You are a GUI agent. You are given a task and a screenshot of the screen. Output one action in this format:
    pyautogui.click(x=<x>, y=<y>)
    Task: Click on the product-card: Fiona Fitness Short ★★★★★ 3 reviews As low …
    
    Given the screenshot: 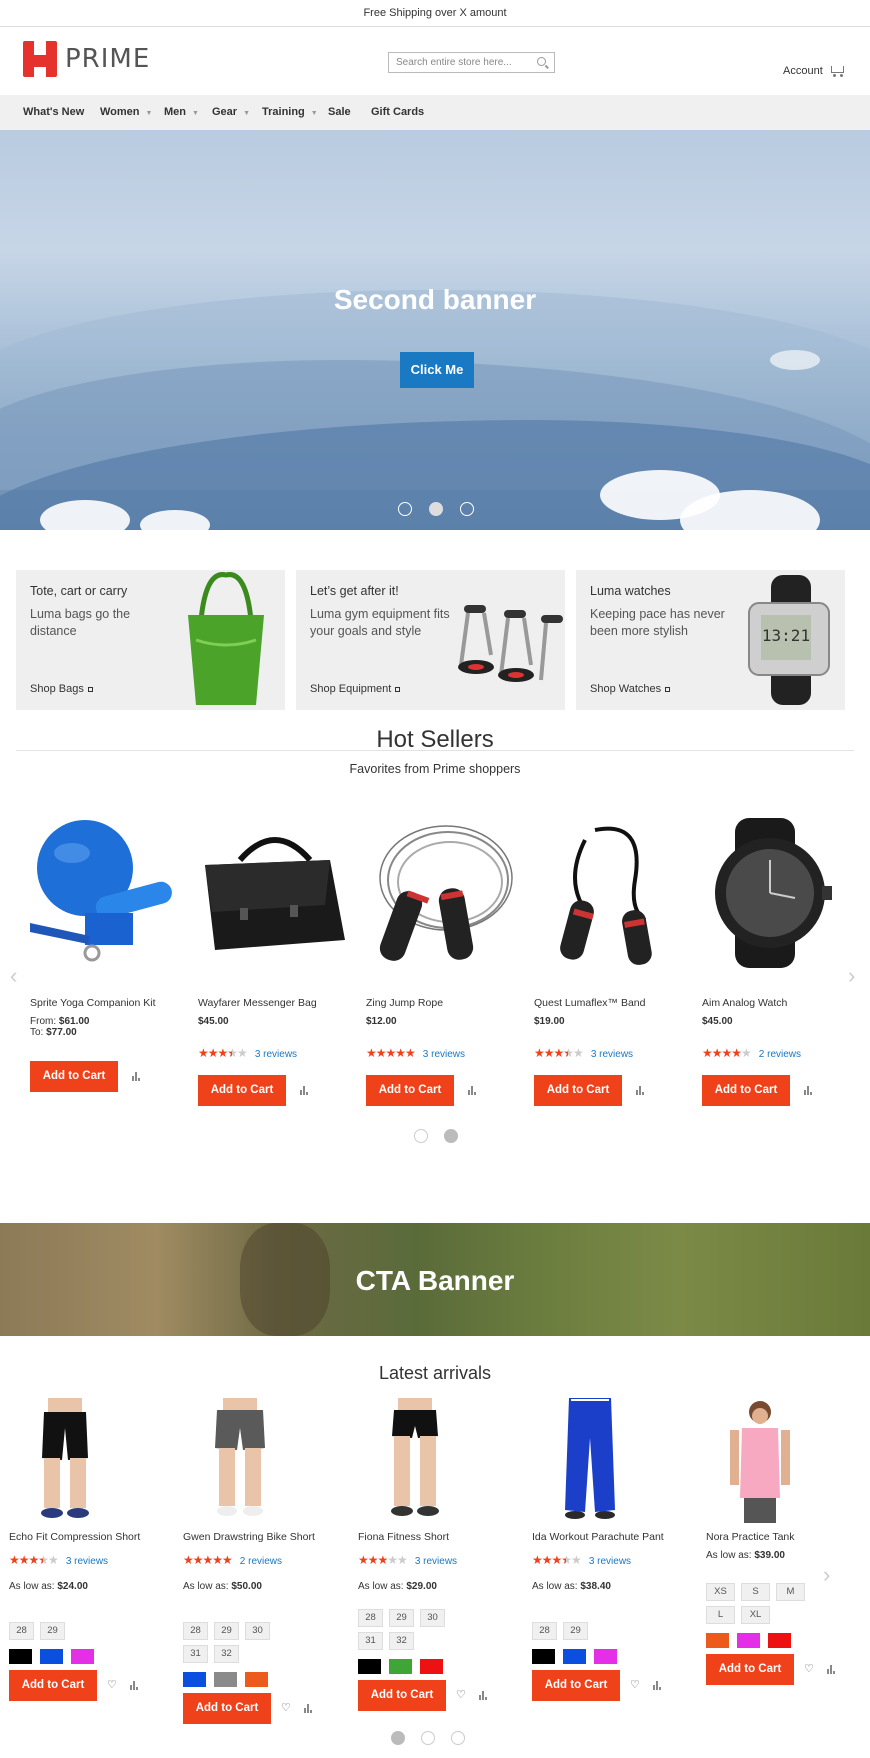 What is the action you would take?
    pyautogui.click(x=428, y=1561)
    